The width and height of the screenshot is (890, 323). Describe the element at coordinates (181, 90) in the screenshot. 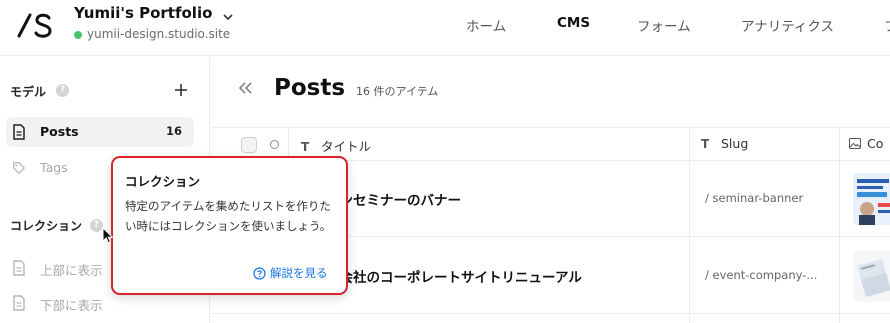

I see `add-model-button` at that location.